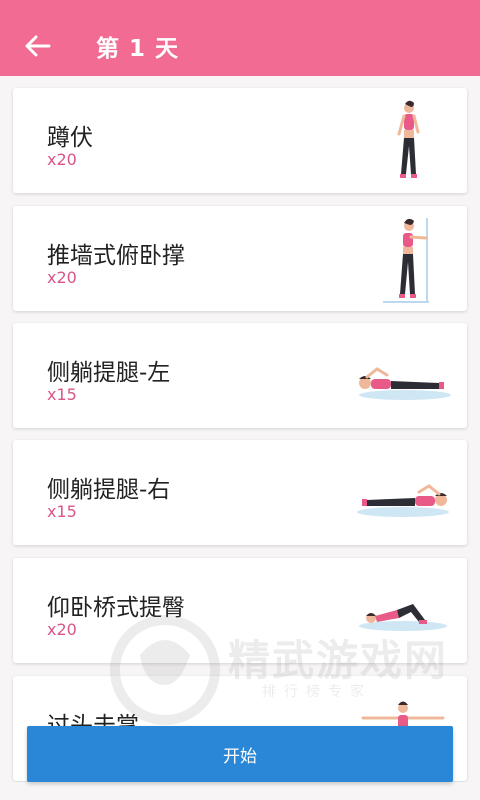 Image resolution: width=480 pixels, height=800 pixels. Describe the element at coordinates (403, 617) in the screenshot. I see `glute-bridge-illustration` at that location.